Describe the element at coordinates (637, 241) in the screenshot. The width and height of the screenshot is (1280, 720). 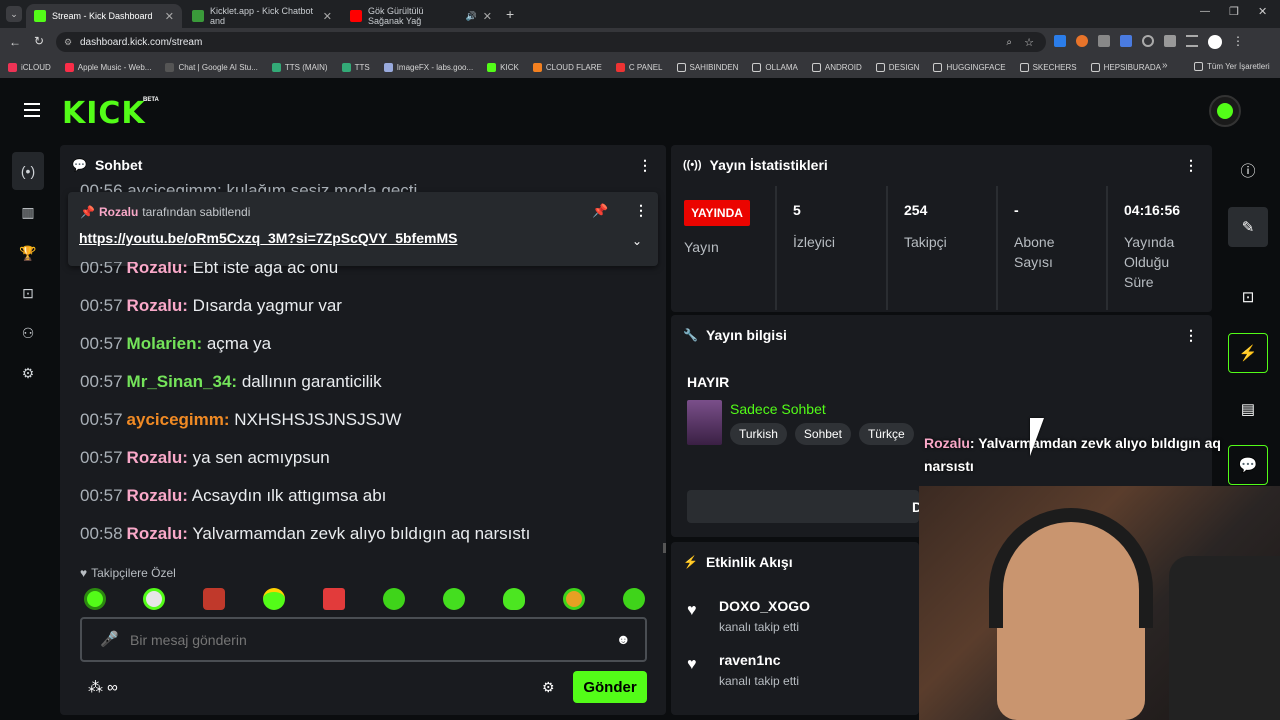
I see `expand-chevron-icon: ⌄` at that location.